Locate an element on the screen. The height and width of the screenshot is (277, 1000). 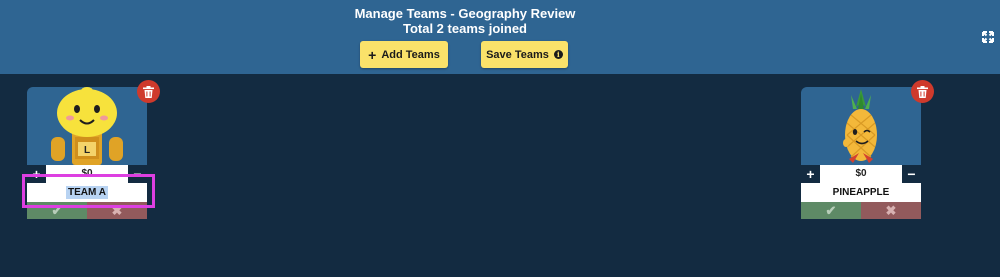
focus-highlight is located at coordinates (88, 191).